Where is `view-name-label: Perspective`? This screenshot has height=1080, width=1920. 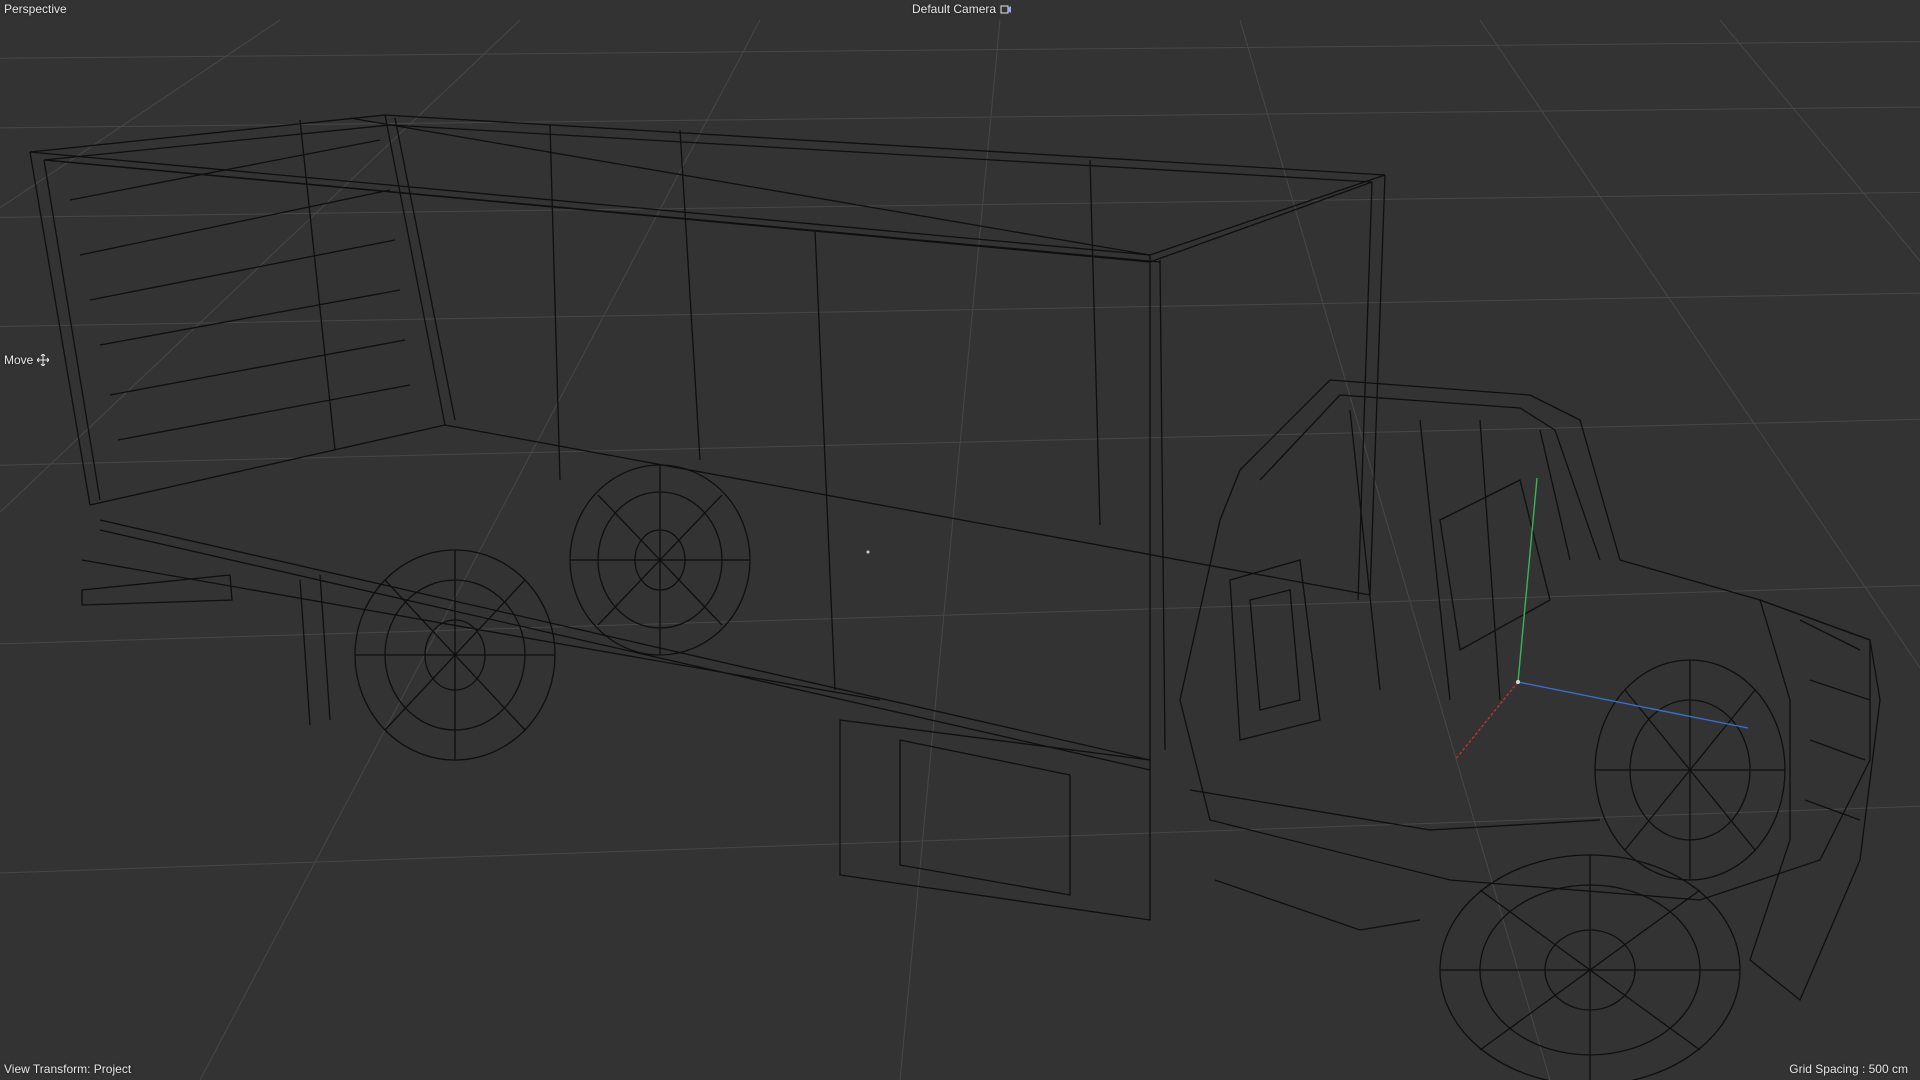 view-name-label: Perspective is located at coordinates (35, 9).